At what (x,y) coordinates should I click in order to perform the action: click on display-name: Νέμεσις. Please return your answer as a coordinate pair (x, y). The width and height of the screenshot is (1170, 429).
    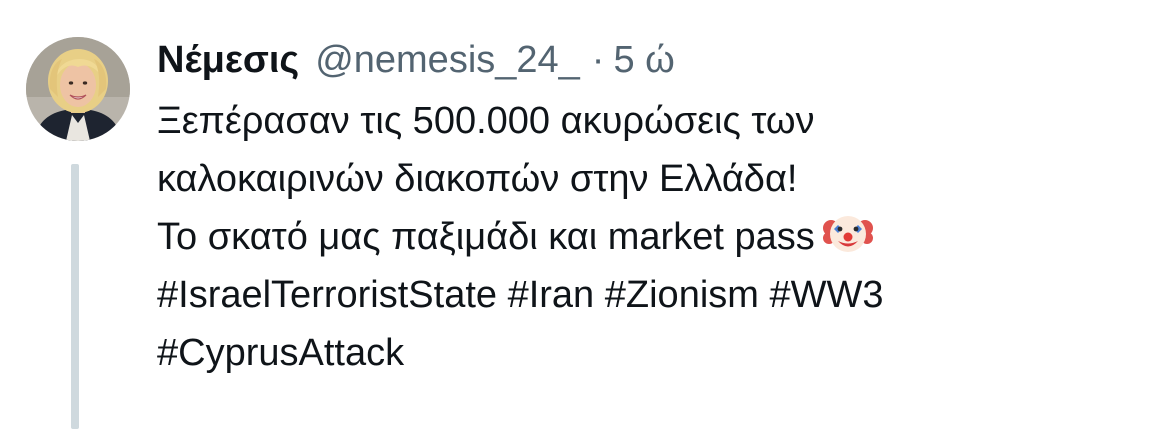
    Looking at the image, I should click on (228, 60).